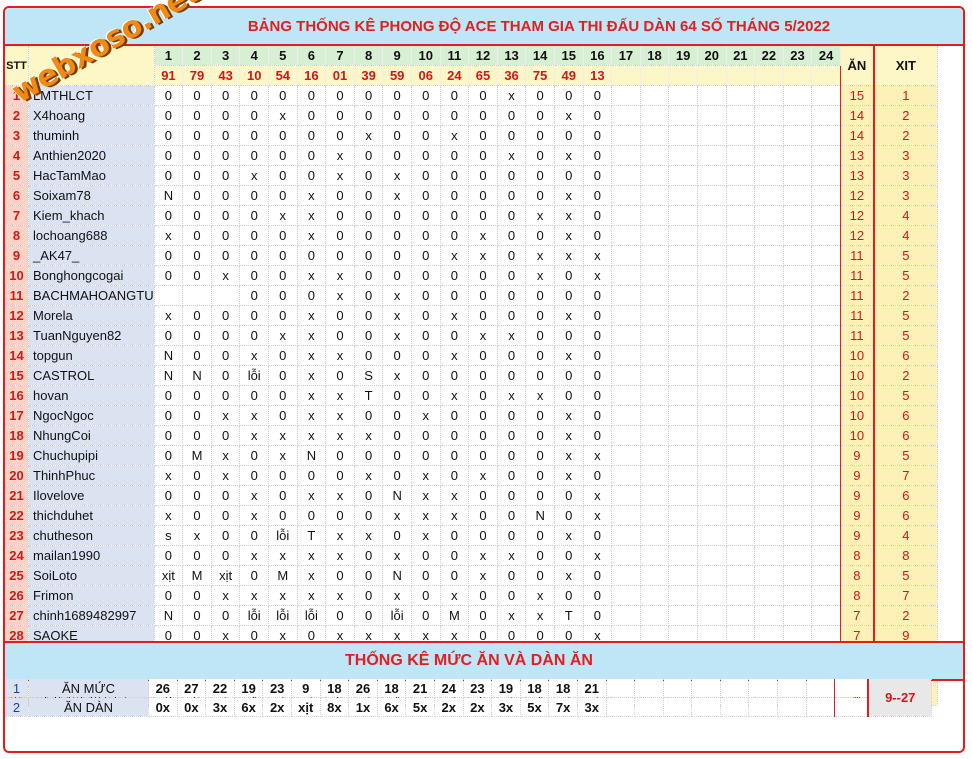 The width and height of the screenshot is (972, 759). I want to click on xit-count: 7, so click(905, 595).